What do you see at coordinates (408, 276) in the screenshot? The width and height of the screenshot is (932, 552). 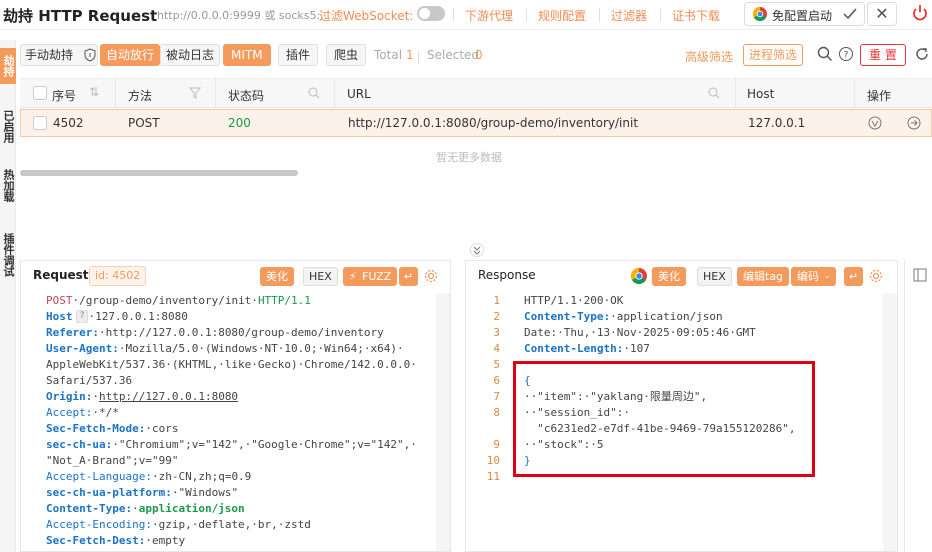 I see `send-button: ↵` at bounding box center [408, 276].